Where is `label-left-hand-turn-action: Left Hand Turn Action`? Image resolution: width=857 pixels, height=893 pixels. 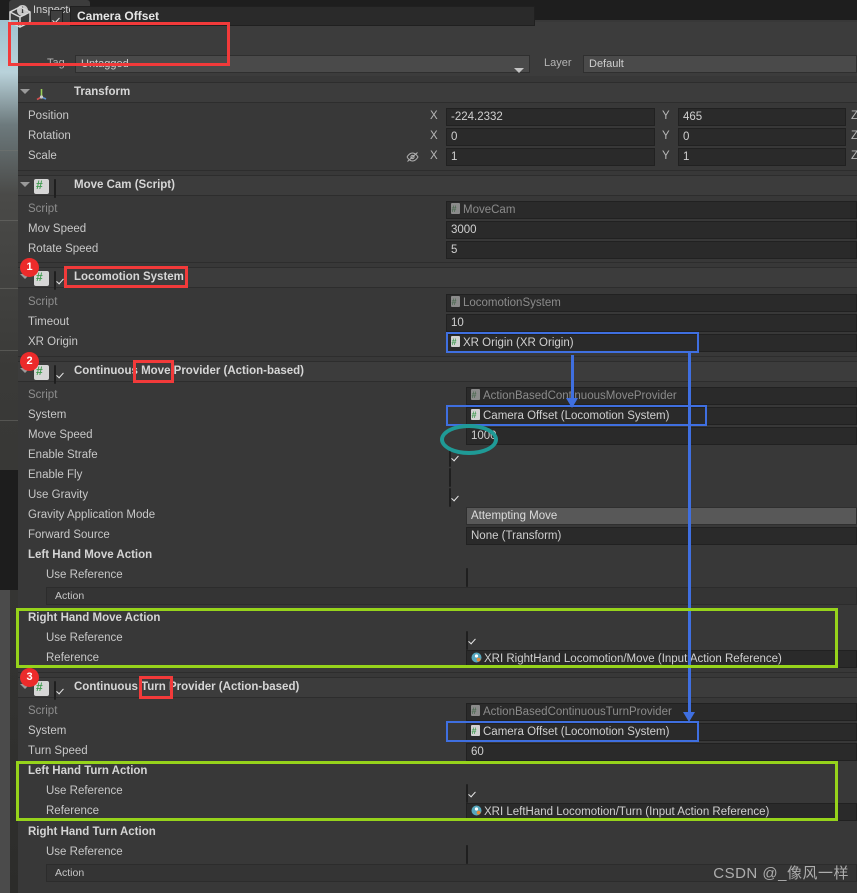
label-left-hand-turn-action: Left Hand Turn Action is located at coordinates (88, 771).